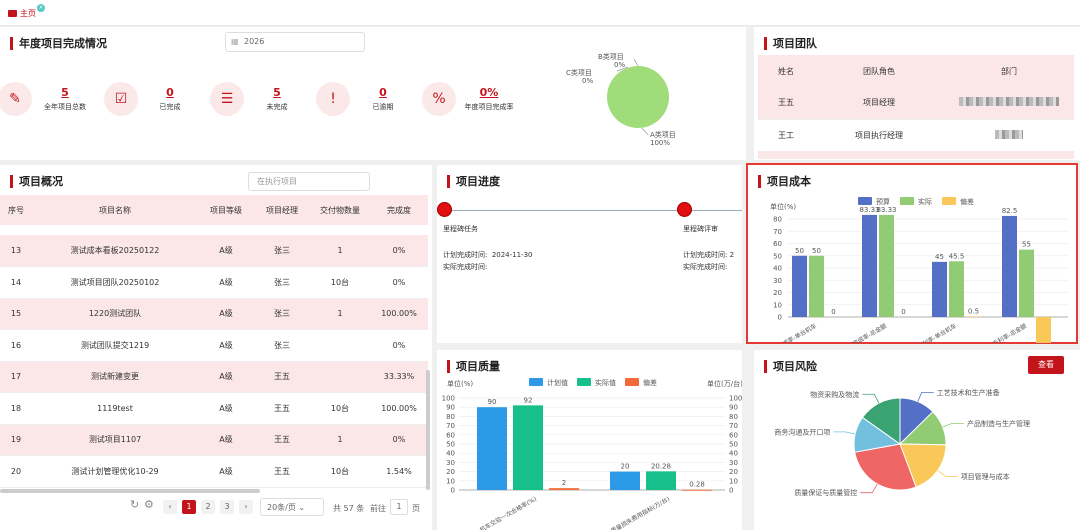 The image size is (1080, 530). Describe the element at coordinates (295, 42) in the screenshot. I see `year-picker: ▦ 2026` at that location.